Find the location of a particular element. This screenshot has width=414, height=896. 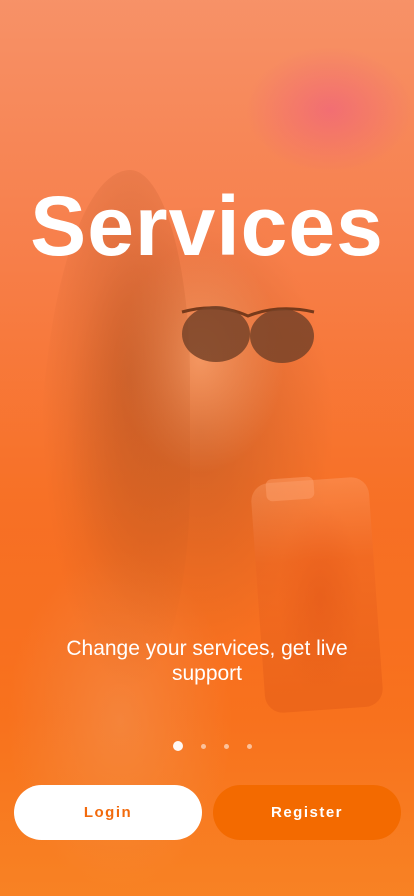

page-title: Services is located at coordinates (207, 226).